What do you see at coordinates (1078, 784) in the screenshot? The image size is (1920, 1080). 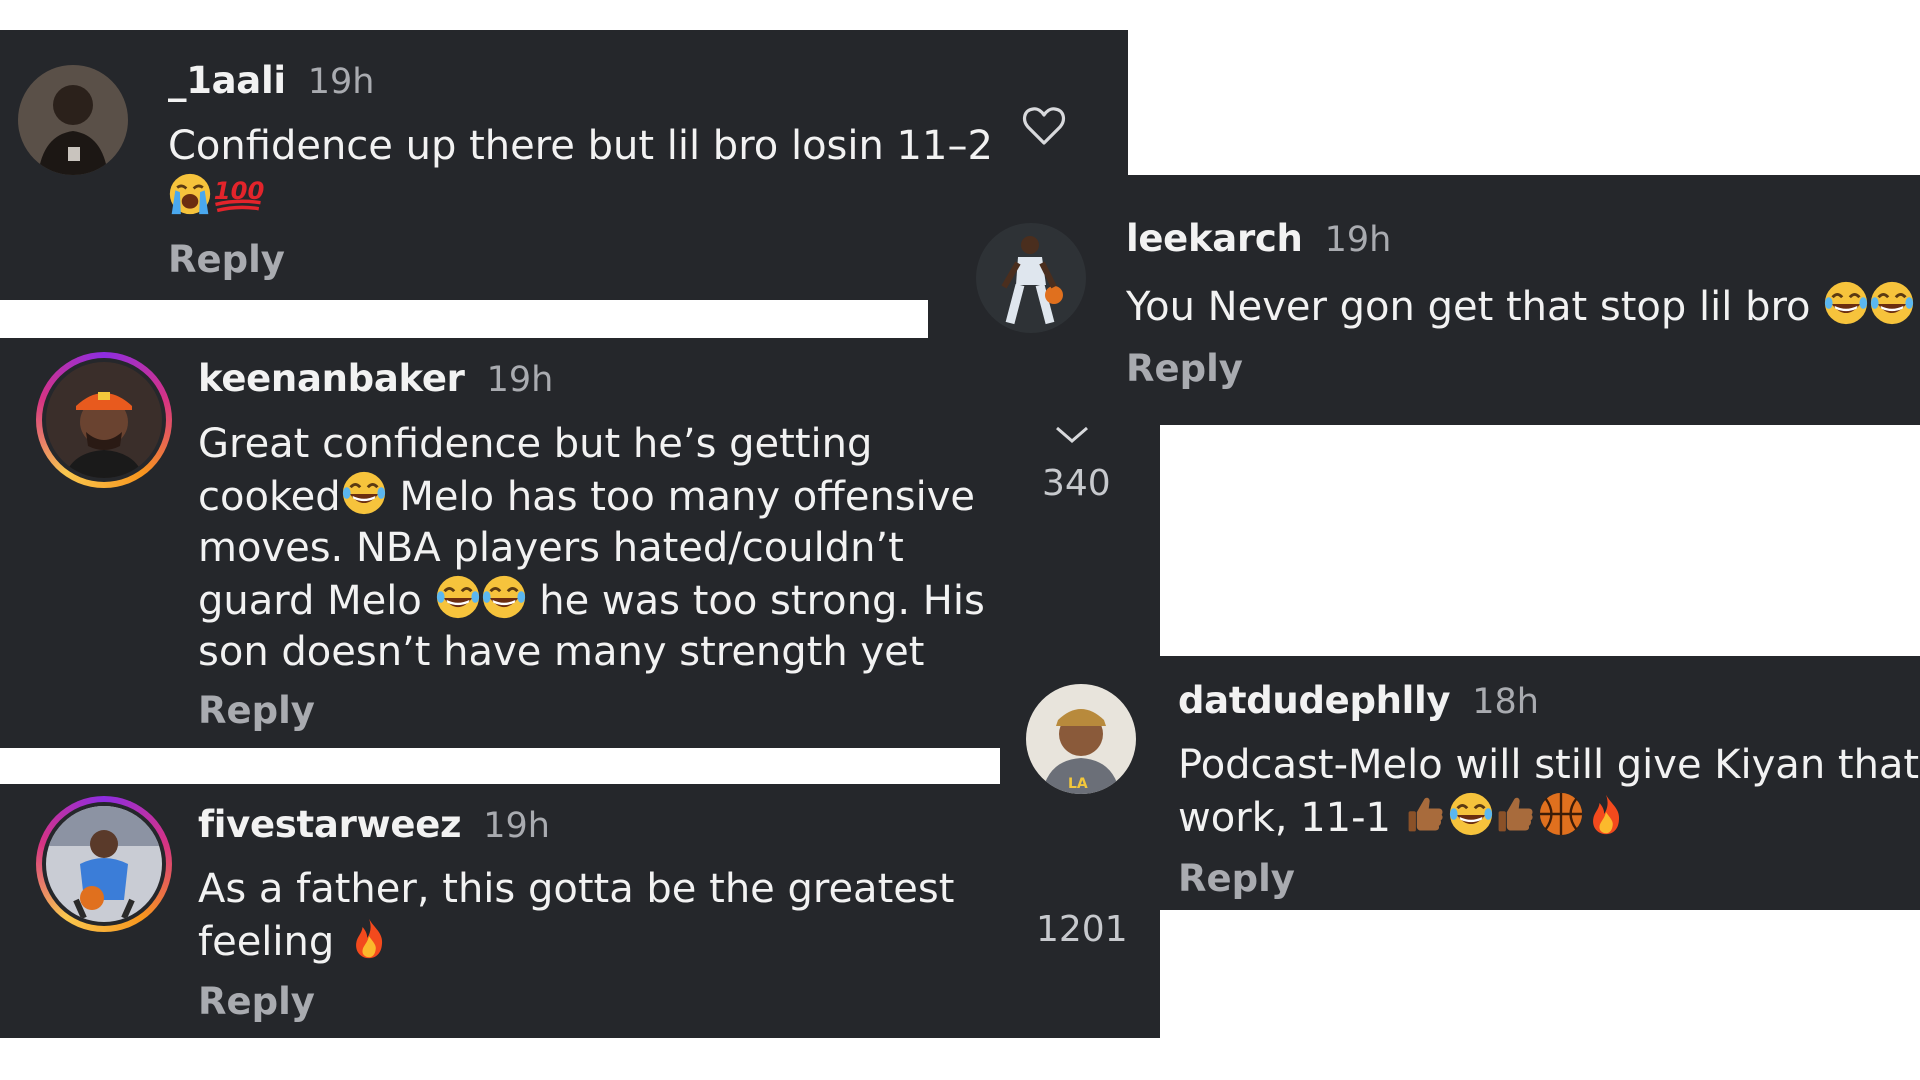 I see `svg-text: LA` at bounding box center [1078, 784].